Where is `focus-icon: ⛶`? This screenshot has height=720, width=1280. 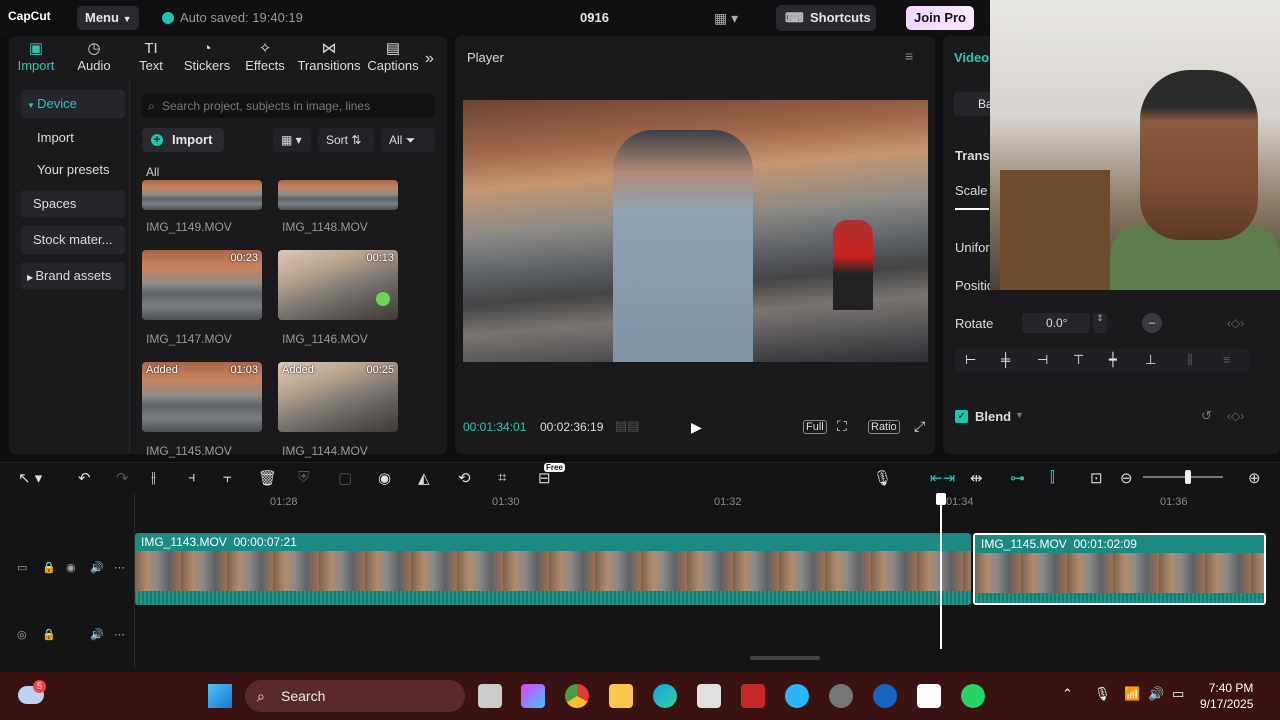 focus-icon: ⛶ is located at coordinates (842, 426).